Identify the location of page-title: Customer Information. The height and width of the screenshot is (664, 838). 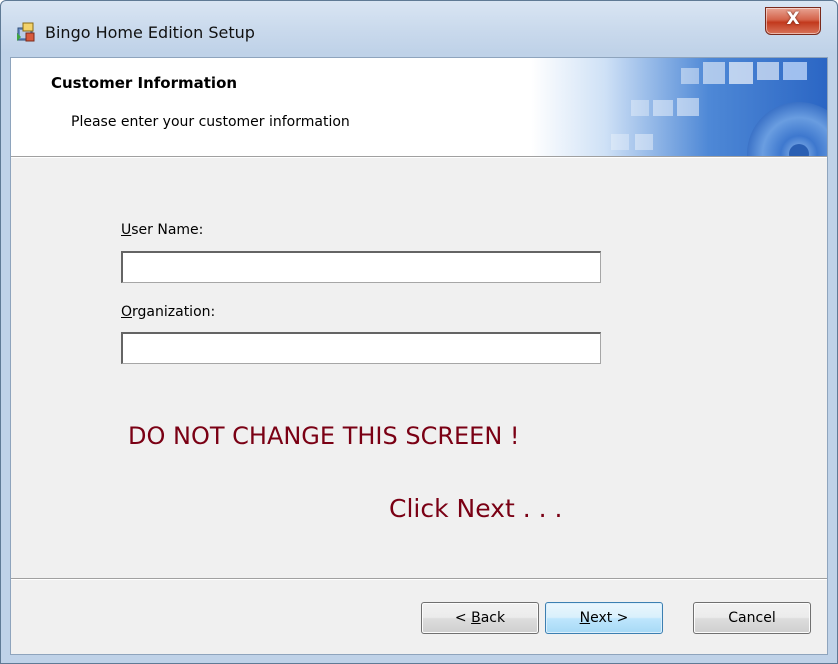
(144, 83).